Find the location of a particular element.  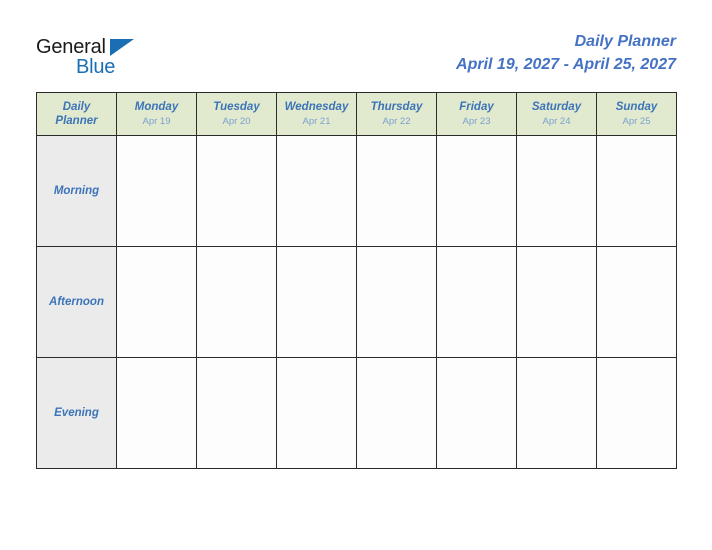

page-title: Daily Planner is located at coordinates (625, 41).